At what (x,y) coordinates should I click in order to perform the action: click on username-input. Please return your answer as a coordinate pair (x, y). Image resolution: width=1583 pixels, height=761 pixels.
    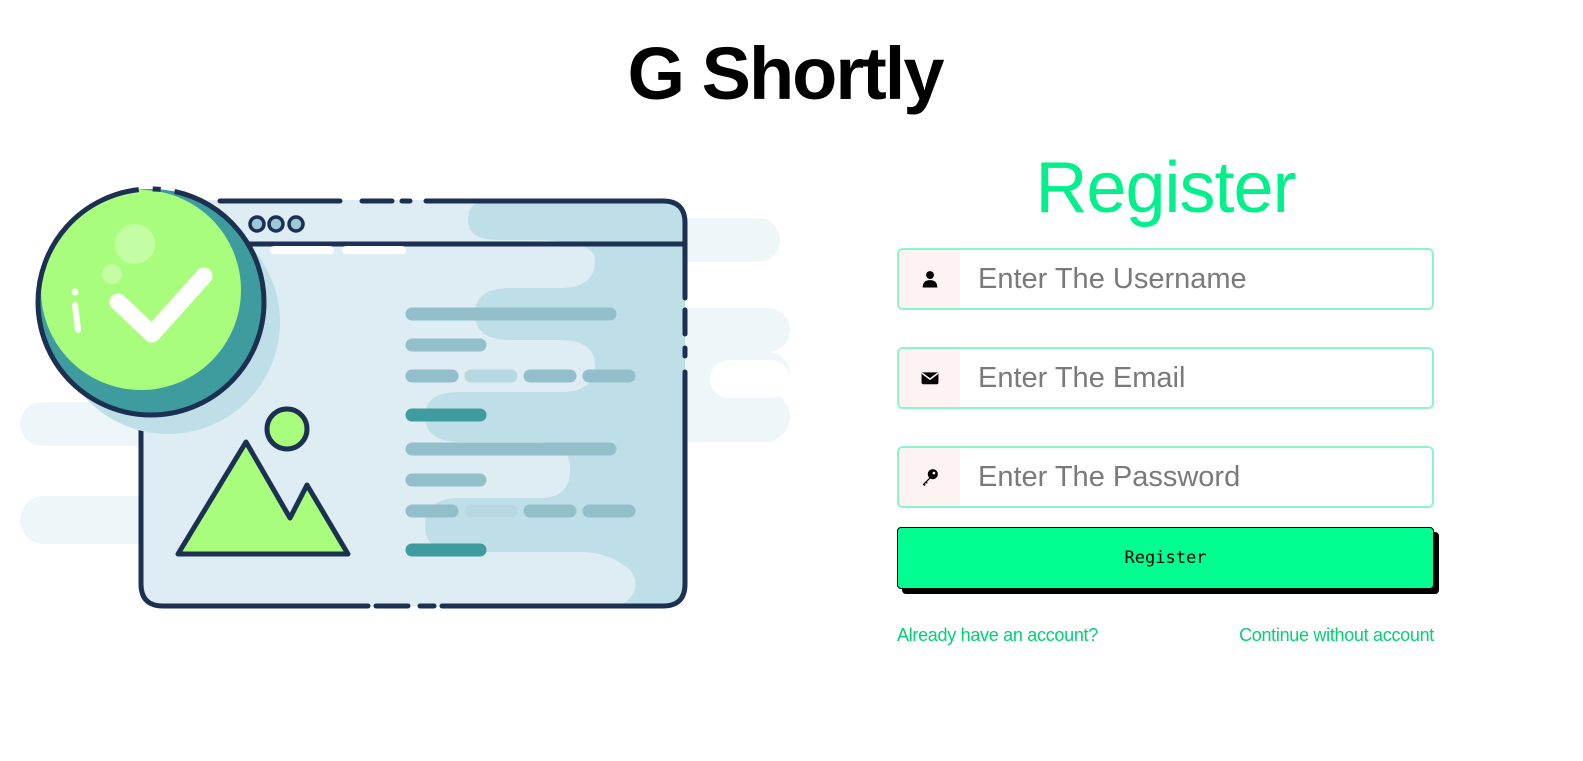
    Looking at the image, I should click on (1196, 279).